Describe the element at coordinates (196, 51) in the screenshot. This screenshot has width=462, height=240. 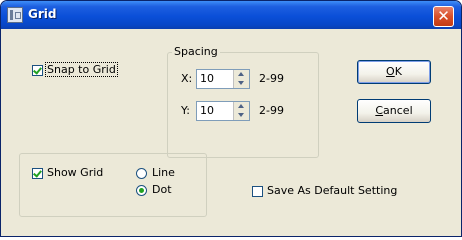
I see `spacing-group-title: Spacing` at that location.